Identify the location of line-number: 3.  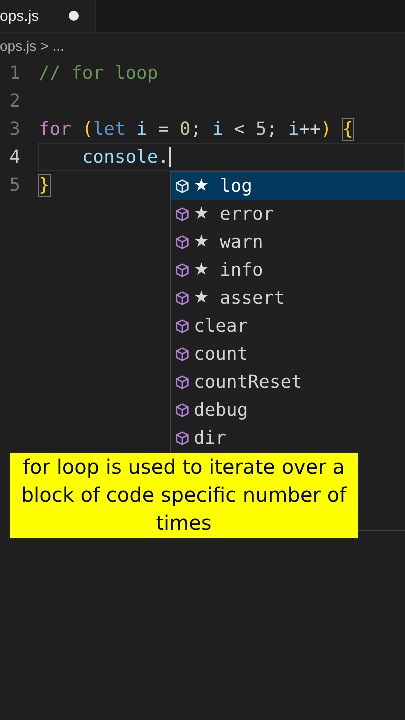
(15, 129).